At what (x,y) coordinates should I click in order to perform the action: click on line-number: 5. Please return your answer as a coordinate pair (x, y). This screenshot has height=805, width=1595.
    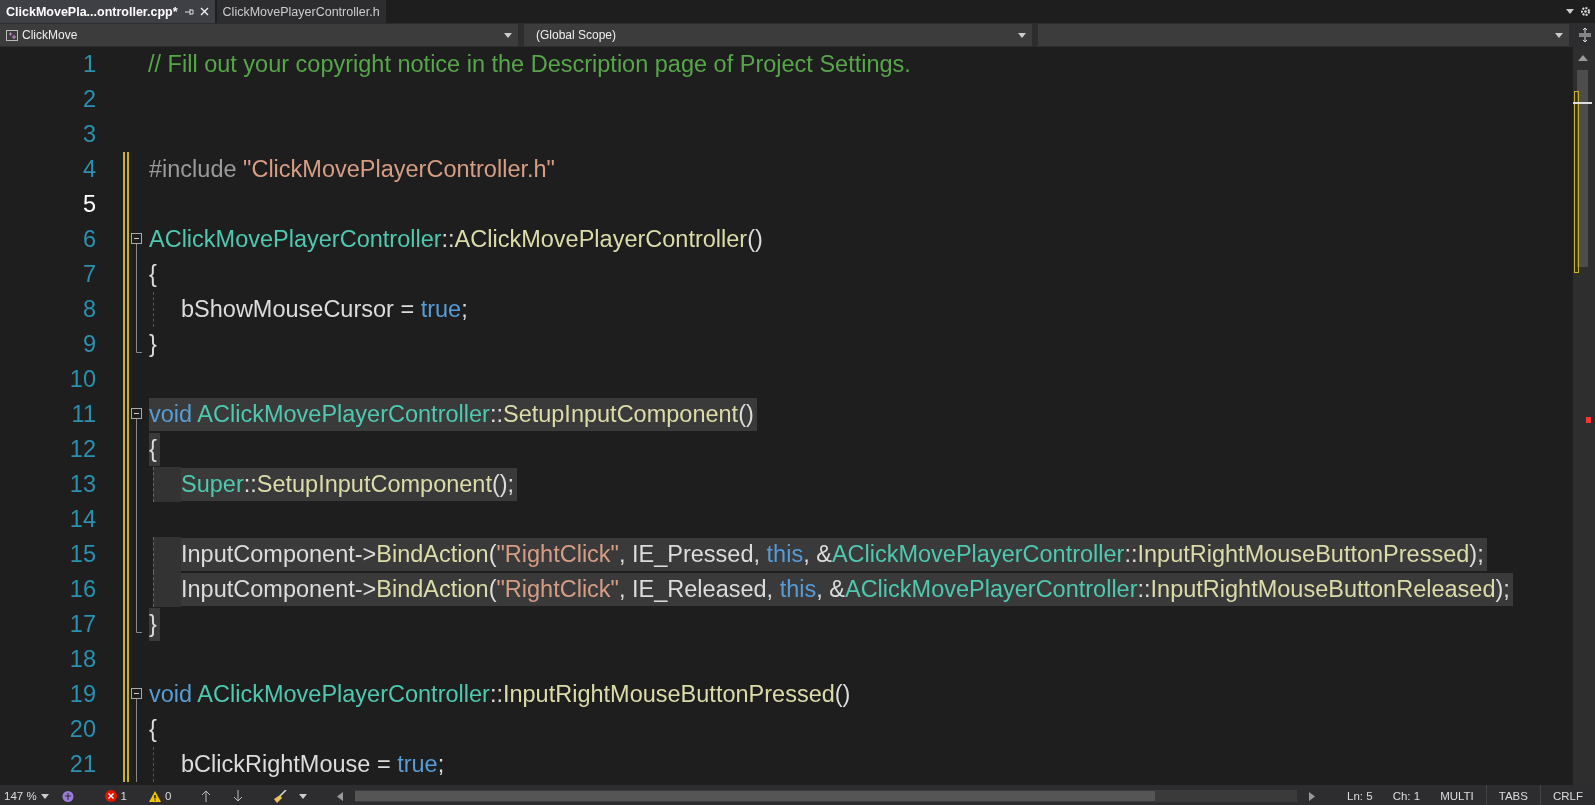
    Looking at the image, I should click on (88, 204).